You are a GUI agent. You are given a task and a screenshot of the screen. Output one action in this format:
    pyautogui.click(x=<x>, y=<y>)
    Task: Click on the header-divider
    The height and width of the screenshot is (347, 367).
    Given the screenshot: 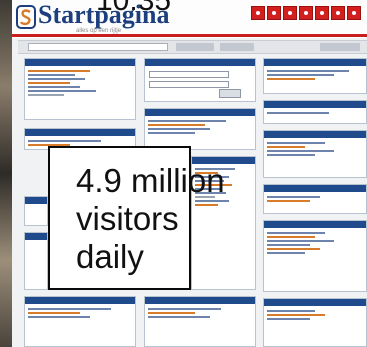 What is the action you would take?
    pyautogui.click(x=189, y=35)
    